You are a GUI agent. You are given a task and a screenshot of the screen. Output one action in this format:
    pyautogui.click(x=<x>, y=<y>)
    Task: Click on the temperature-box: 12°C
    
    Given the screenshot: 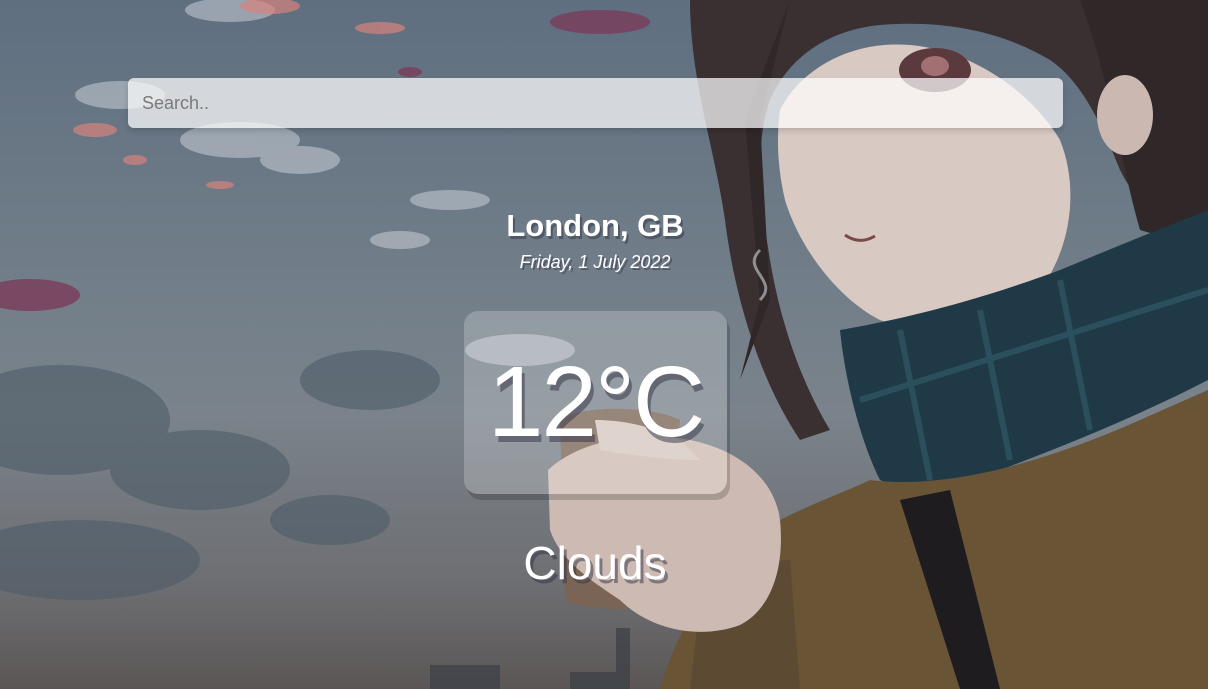 What is the action you would take?
    pyautogui.click(x=595, y=402)
    